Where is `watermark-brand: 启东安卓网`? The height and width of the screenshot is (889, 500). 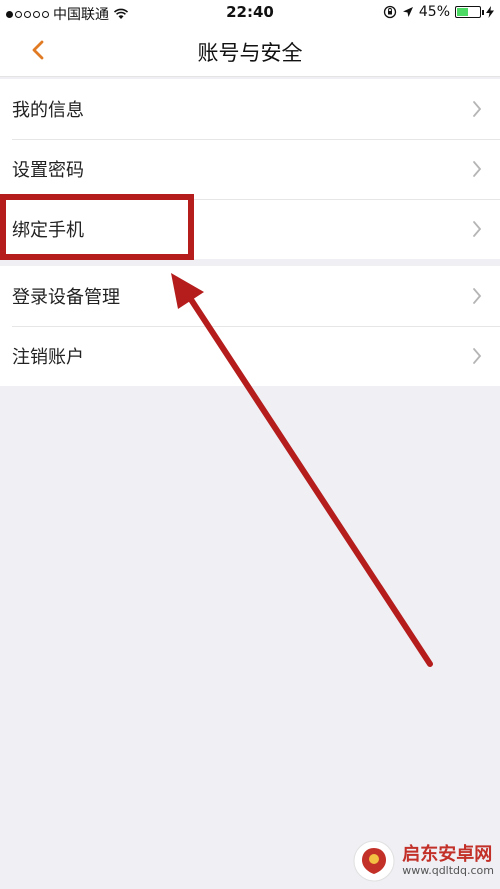
watermark-brand: 启东安卓网 is located at coordinates (447, 855).